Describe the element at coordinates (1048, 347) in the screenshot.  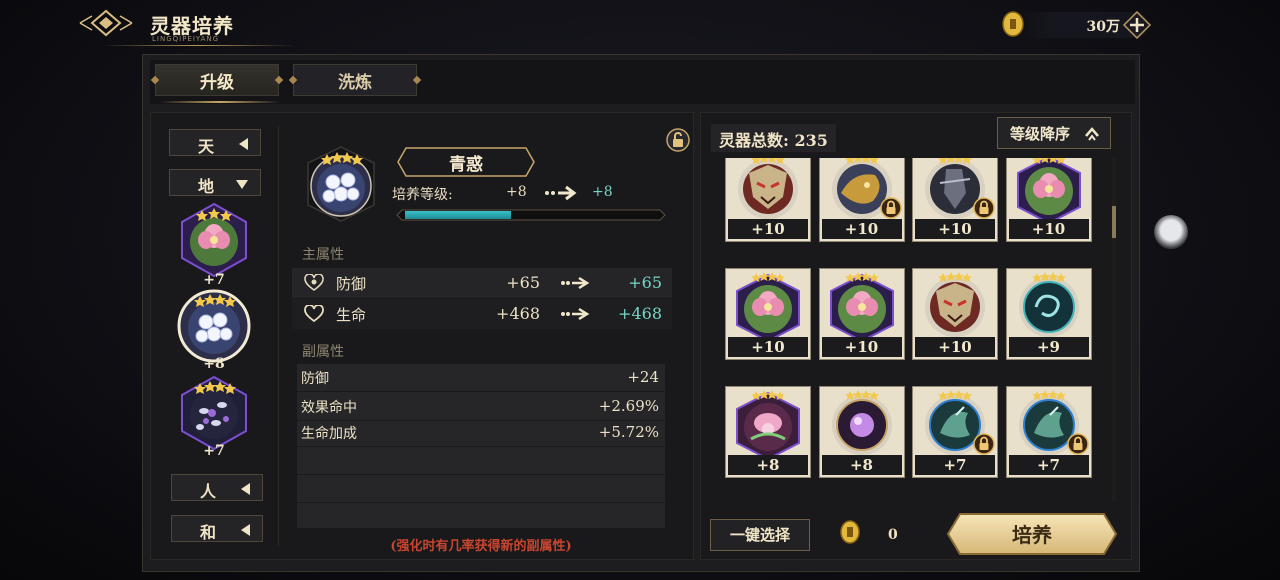
I see `artifact-card-level: +9` at that location.